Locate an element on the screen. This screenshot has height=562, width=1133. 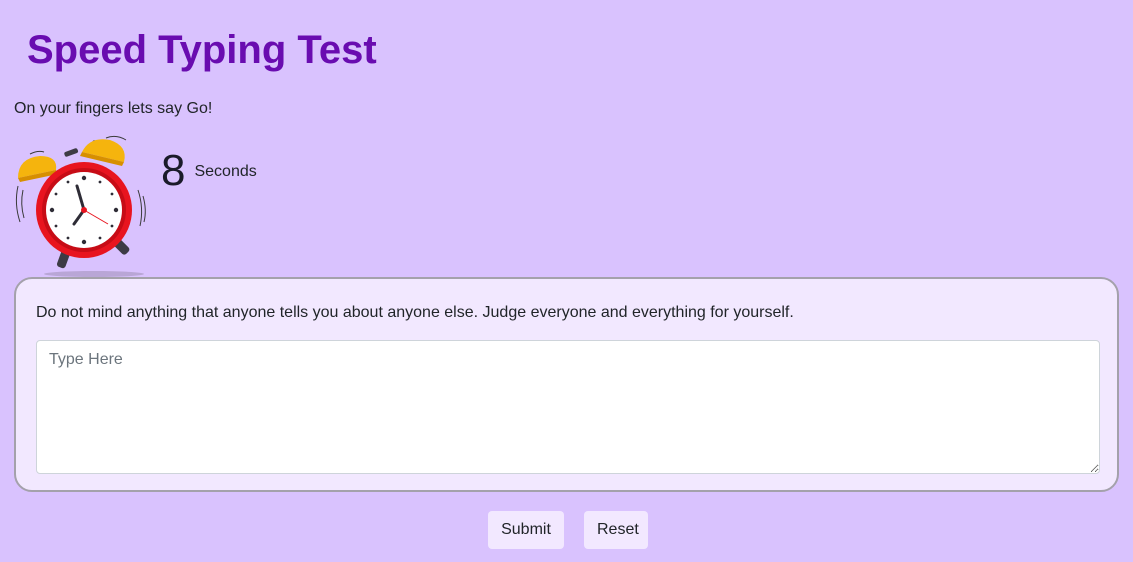
page-title: Speed Typing Test is located at coordinates (202, 50).